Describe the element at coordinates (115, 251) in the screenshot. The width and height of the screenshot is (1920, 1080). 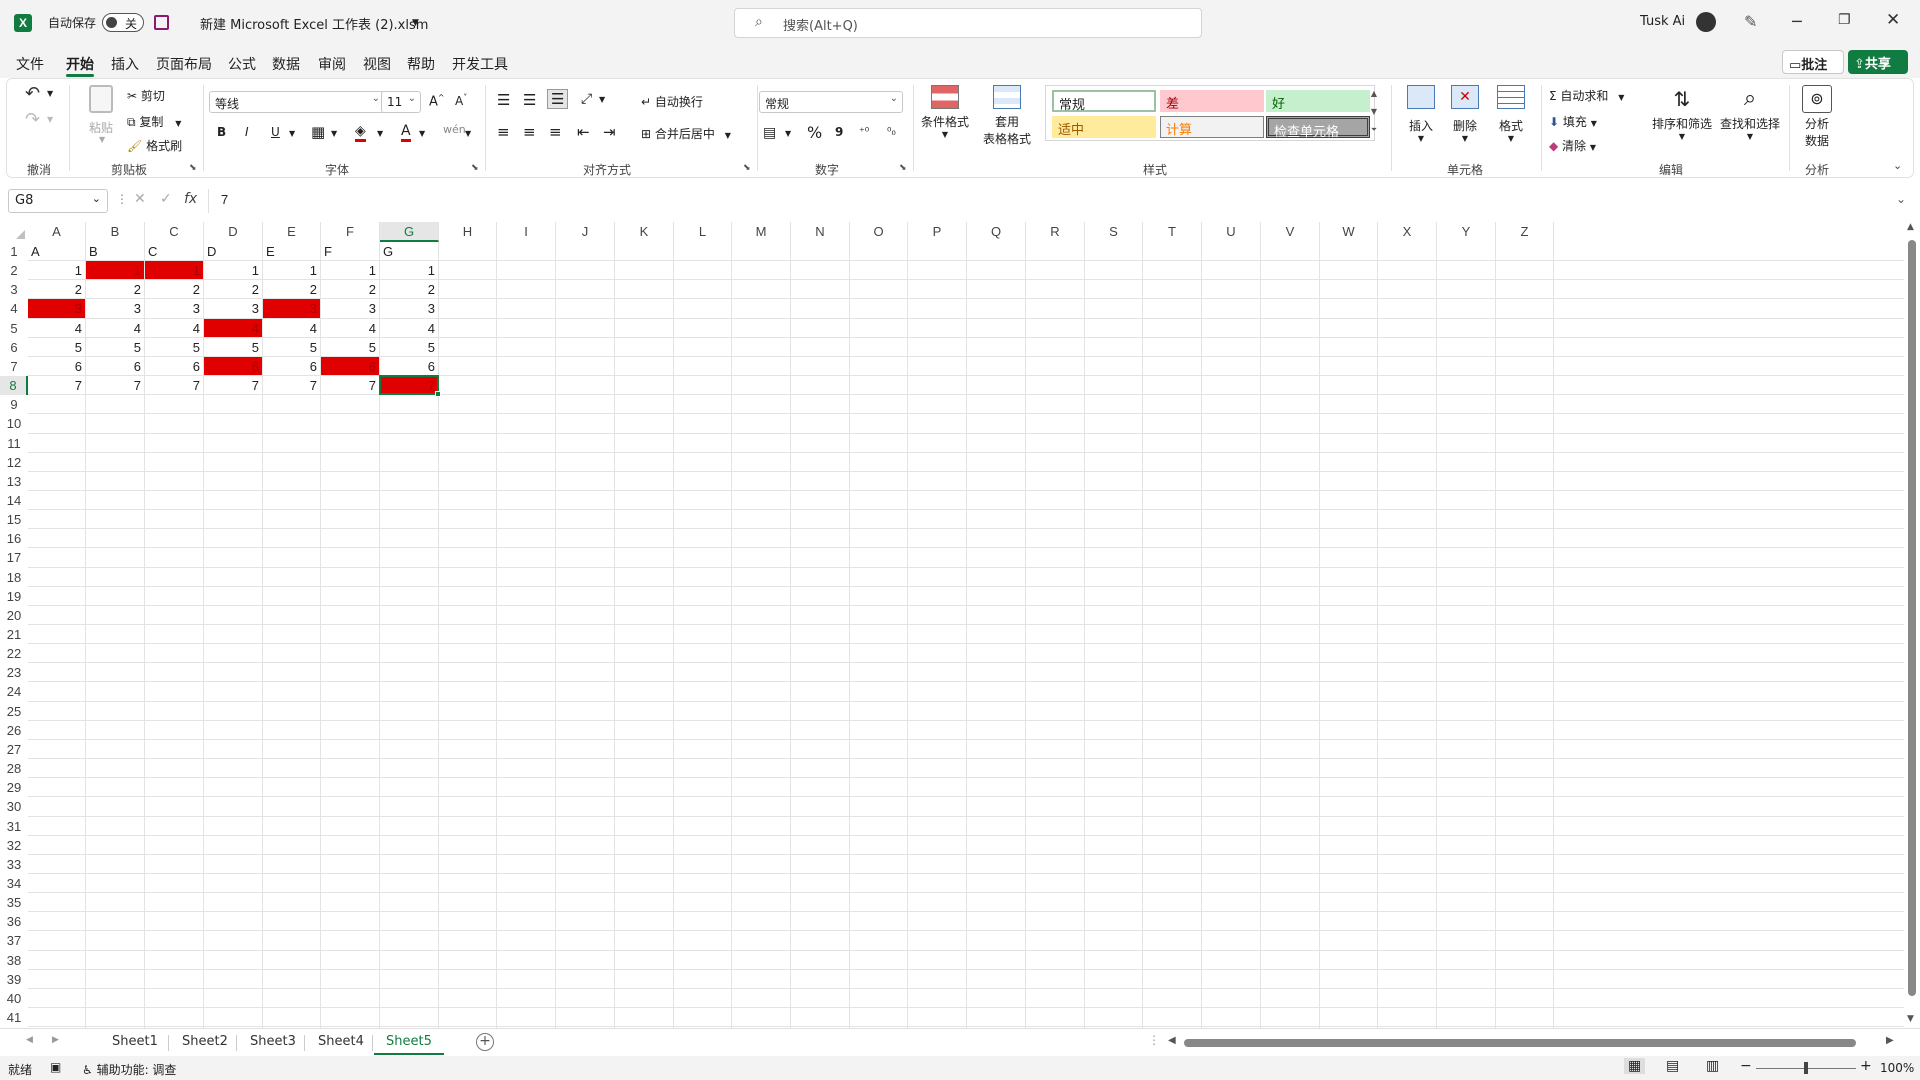
I see `cell: B` at that location.